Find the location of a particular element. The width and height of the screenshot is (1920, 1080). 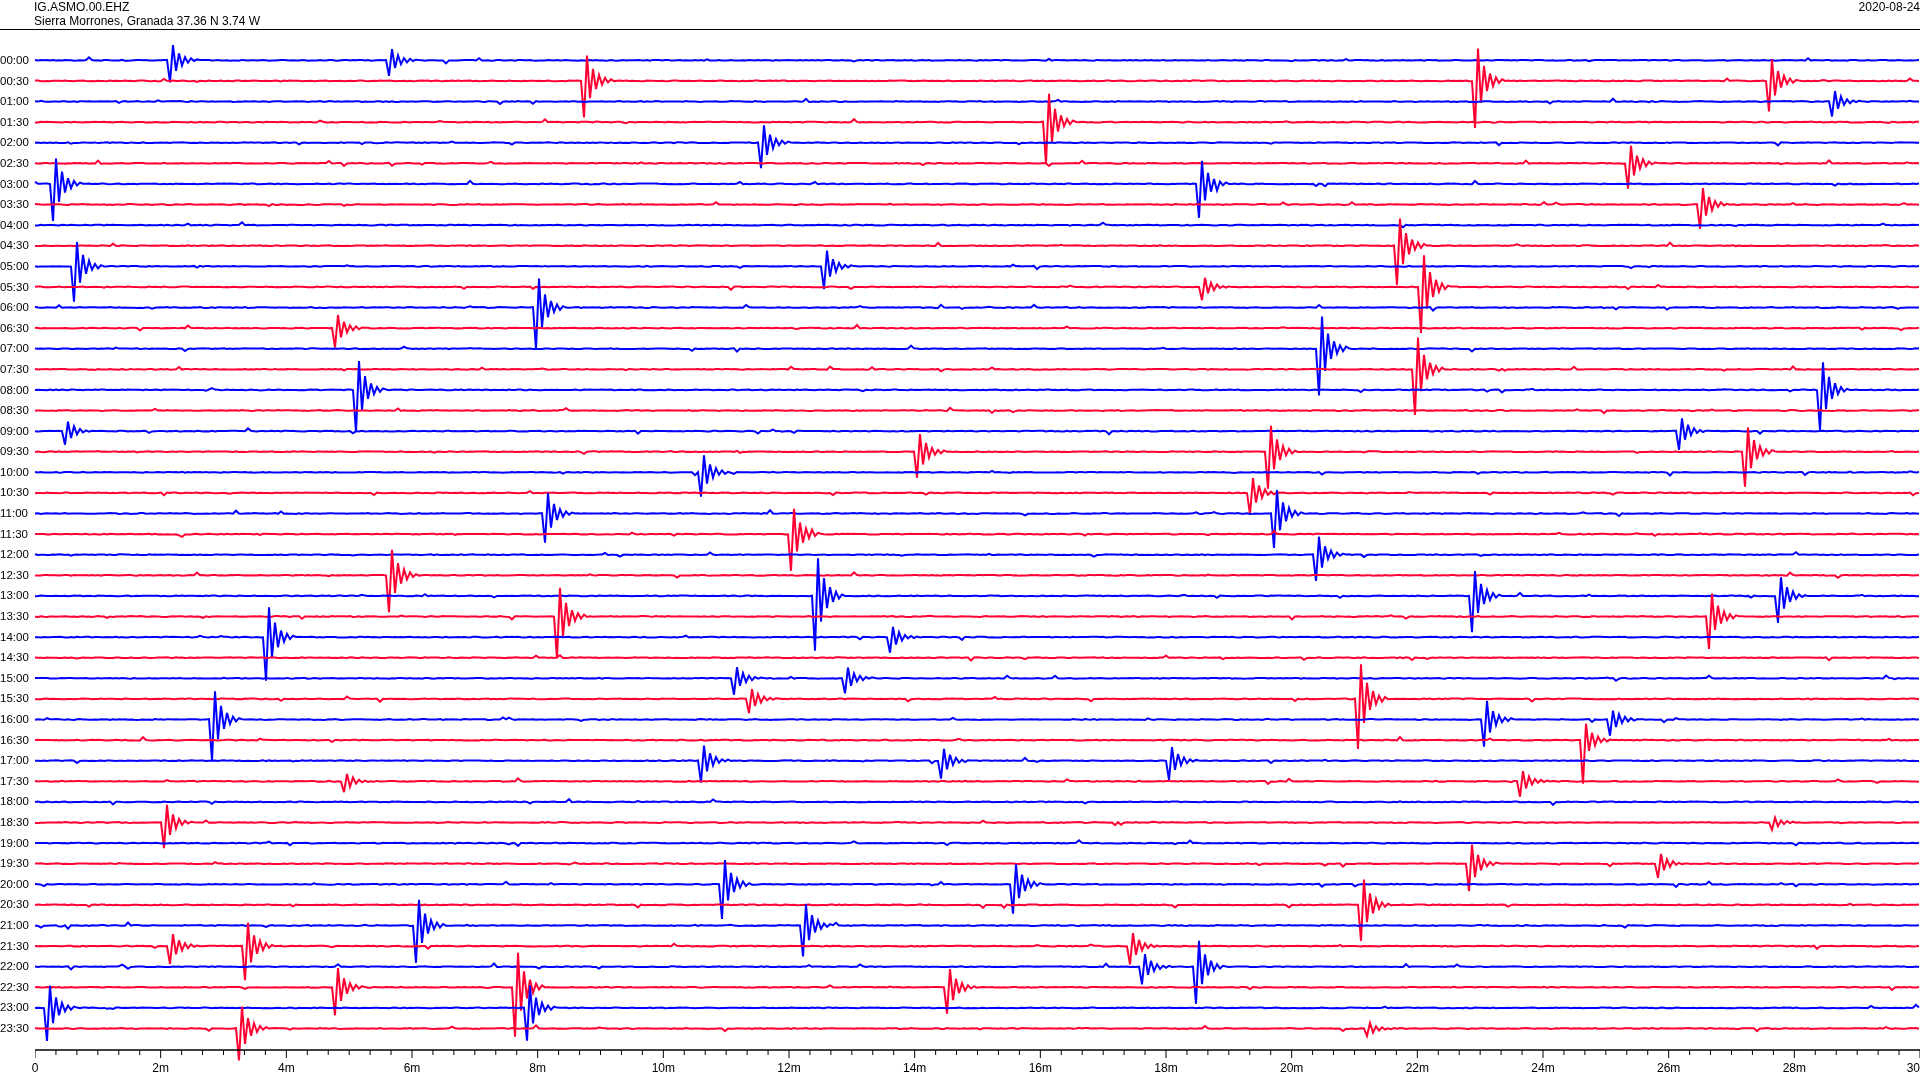

hour-label: 19:30 is located at coordinates (15, 864).